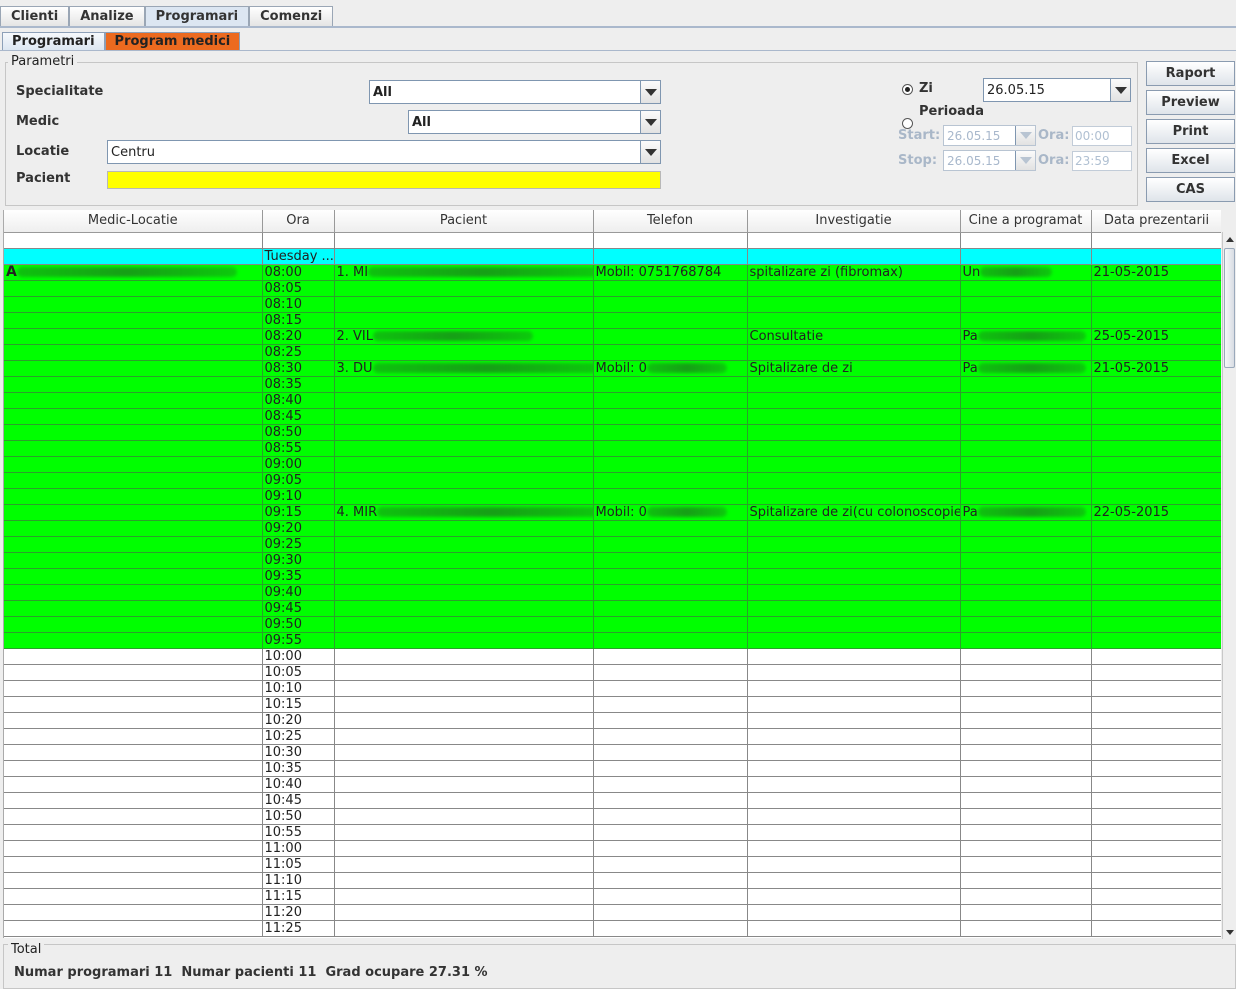 Image resolution: width=1236 pixels, height=989 pixels. I want to click on excel-button: Excel, so click(1190, 160).